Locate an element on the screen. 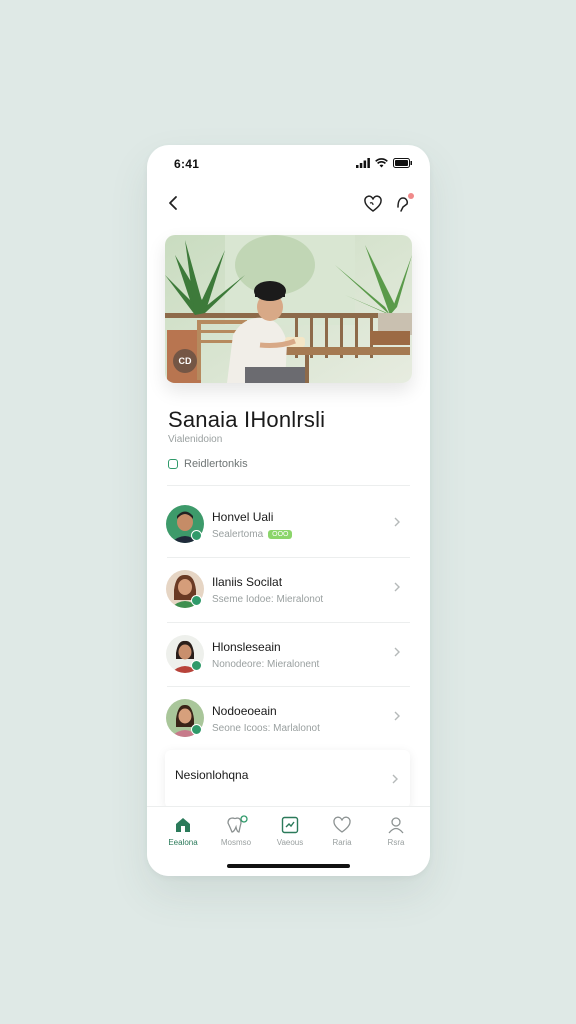 The height and width of the screenshot is (1024, 576). tagline-icon is located at coordinates (173, 464).